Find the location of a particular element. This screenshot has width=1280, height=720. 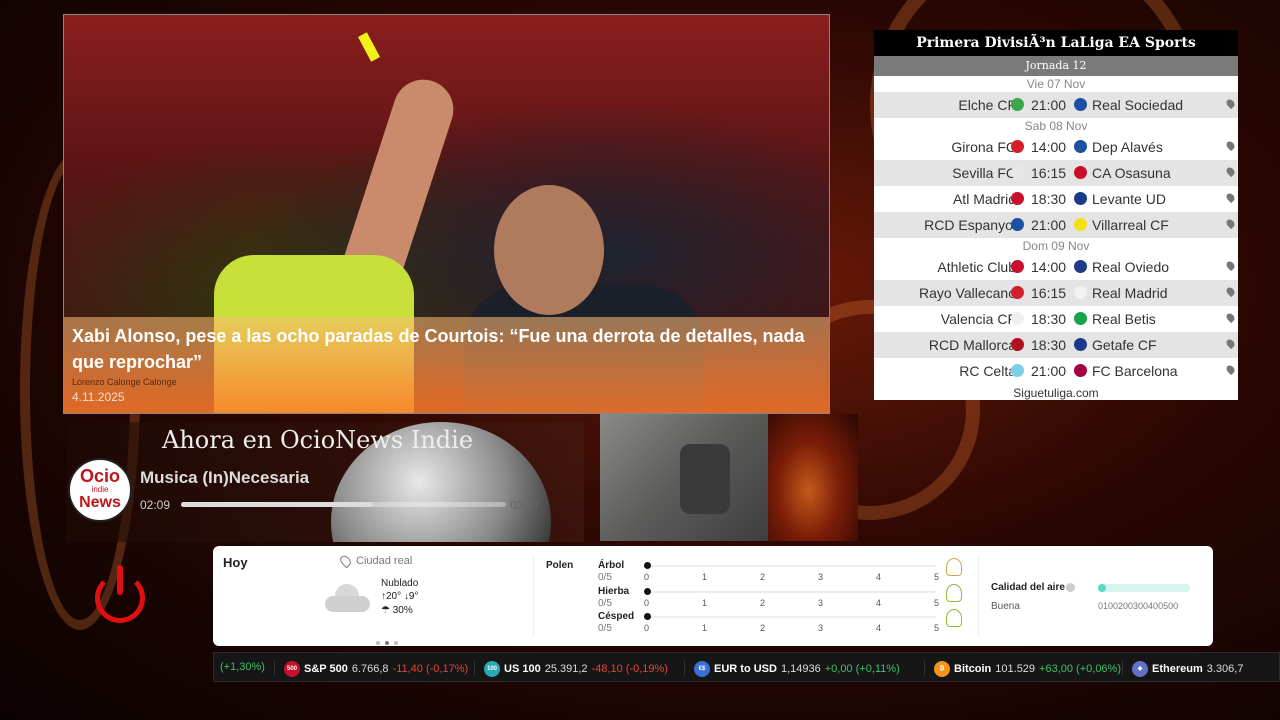

location-pin-icon is located at coordinates (345, 561).